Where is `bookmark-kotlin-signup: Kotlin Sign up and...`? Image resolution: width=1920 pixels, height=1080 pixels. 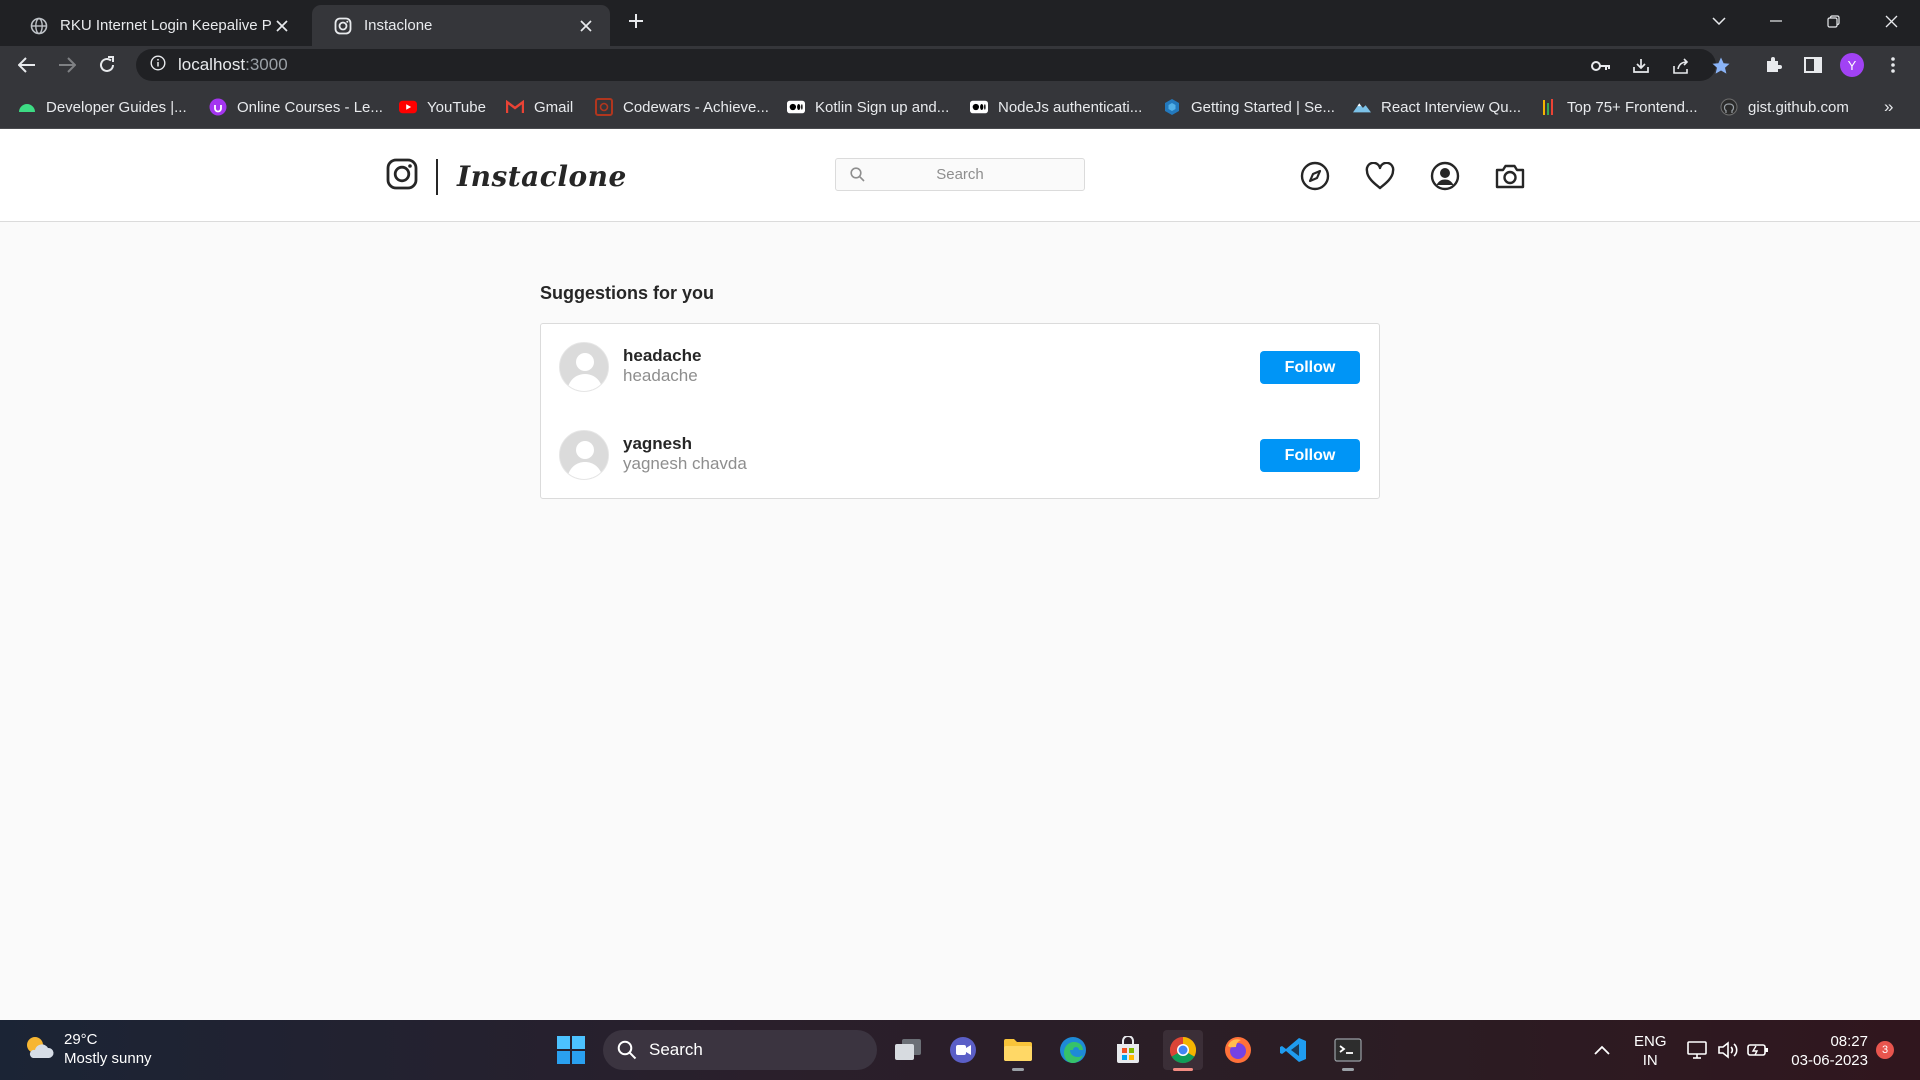 bookmark-kotlin-signup: Kotlin Sign up and... is located at coordinates (868, 107).